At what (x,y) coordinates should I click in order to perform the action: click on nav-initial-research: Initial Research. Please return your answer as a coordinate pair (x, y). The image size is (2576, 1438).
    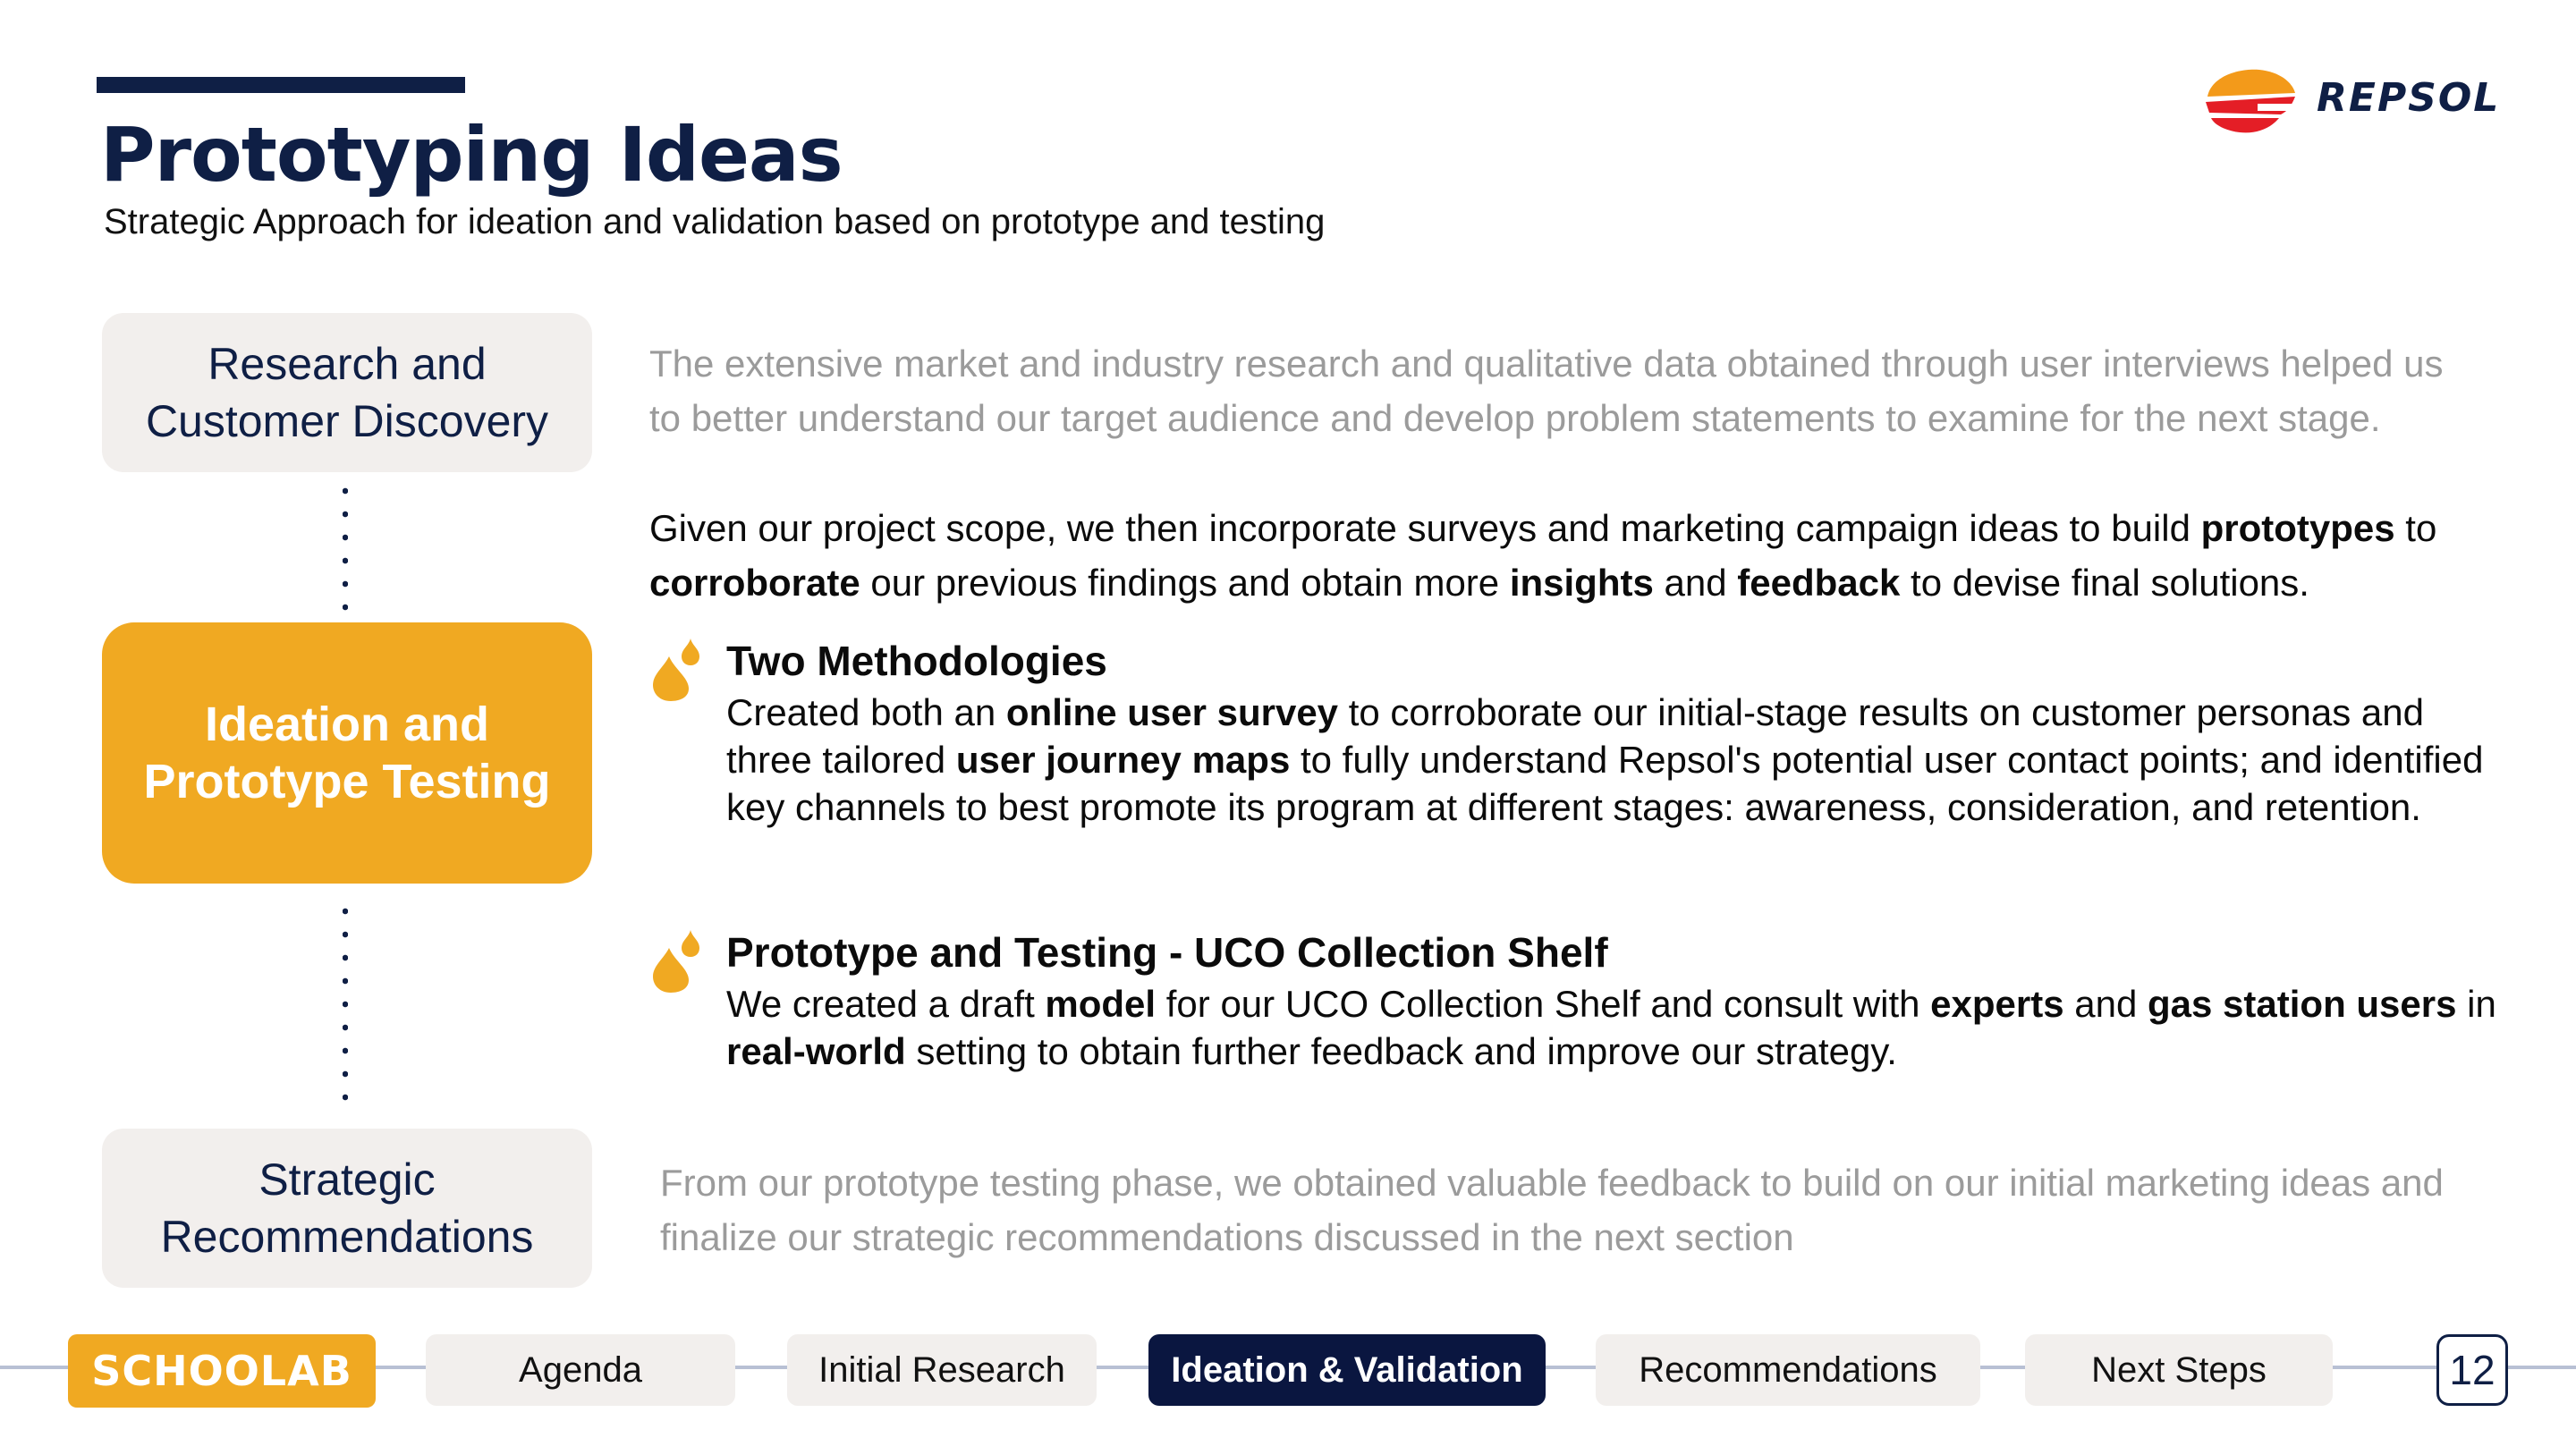
    Looking at the image, I should click on (942, 1370).